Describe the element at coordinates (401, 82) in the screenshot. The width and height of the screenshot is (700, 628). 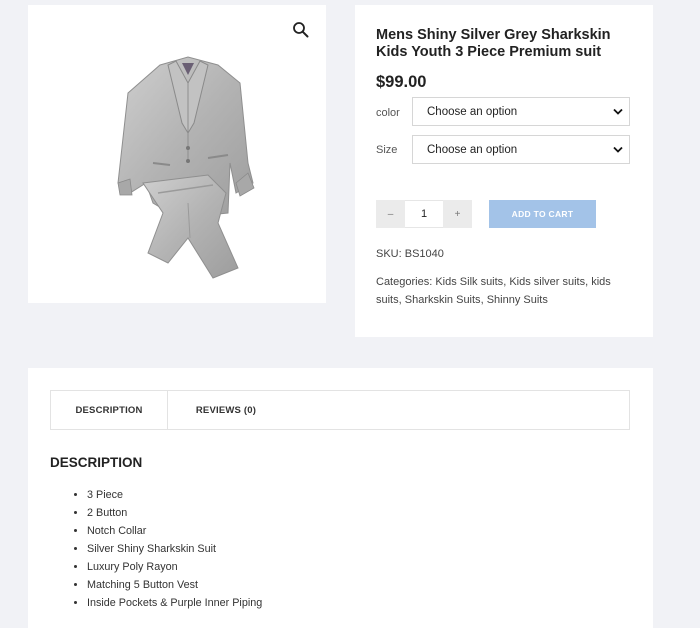
I see `product-price: $99.00` at that location.